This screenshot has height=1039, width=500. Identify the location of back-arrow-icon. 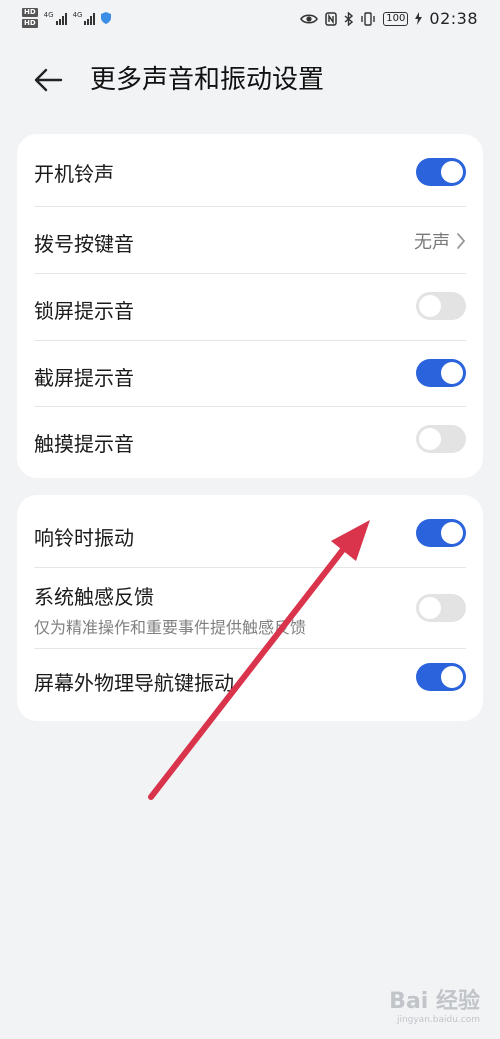
(48, 80).